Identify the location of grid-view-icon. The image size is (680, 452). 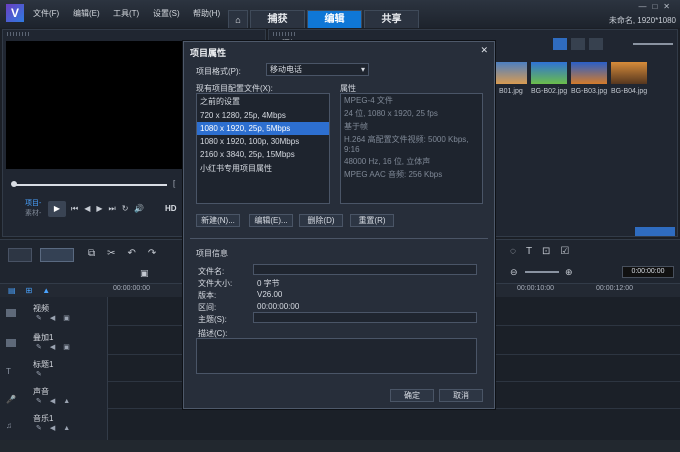
(596, 44).